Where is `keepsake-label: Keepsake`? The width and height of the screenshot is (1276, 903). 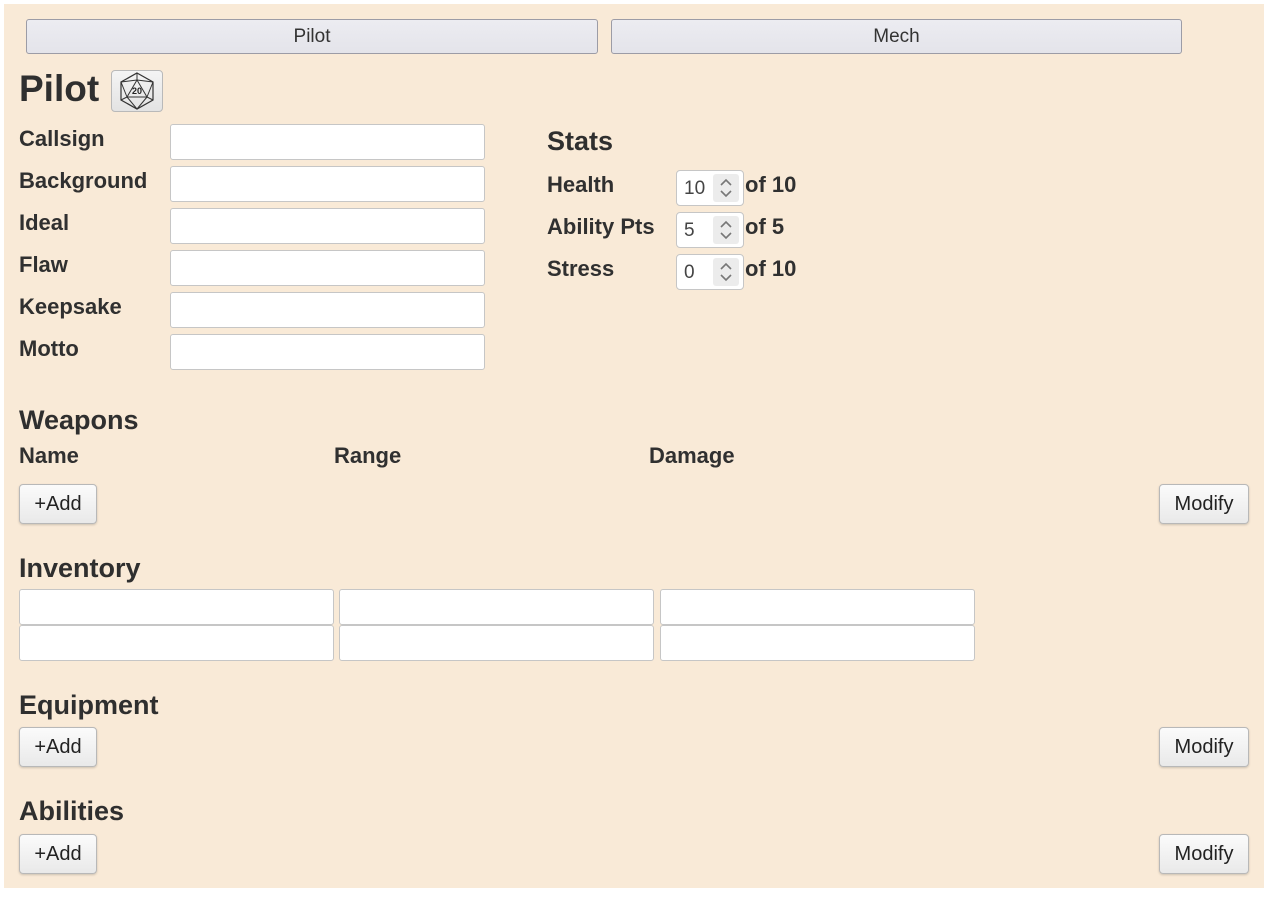 keepsake-label: Keepsake is located at coordinates (70, 306).